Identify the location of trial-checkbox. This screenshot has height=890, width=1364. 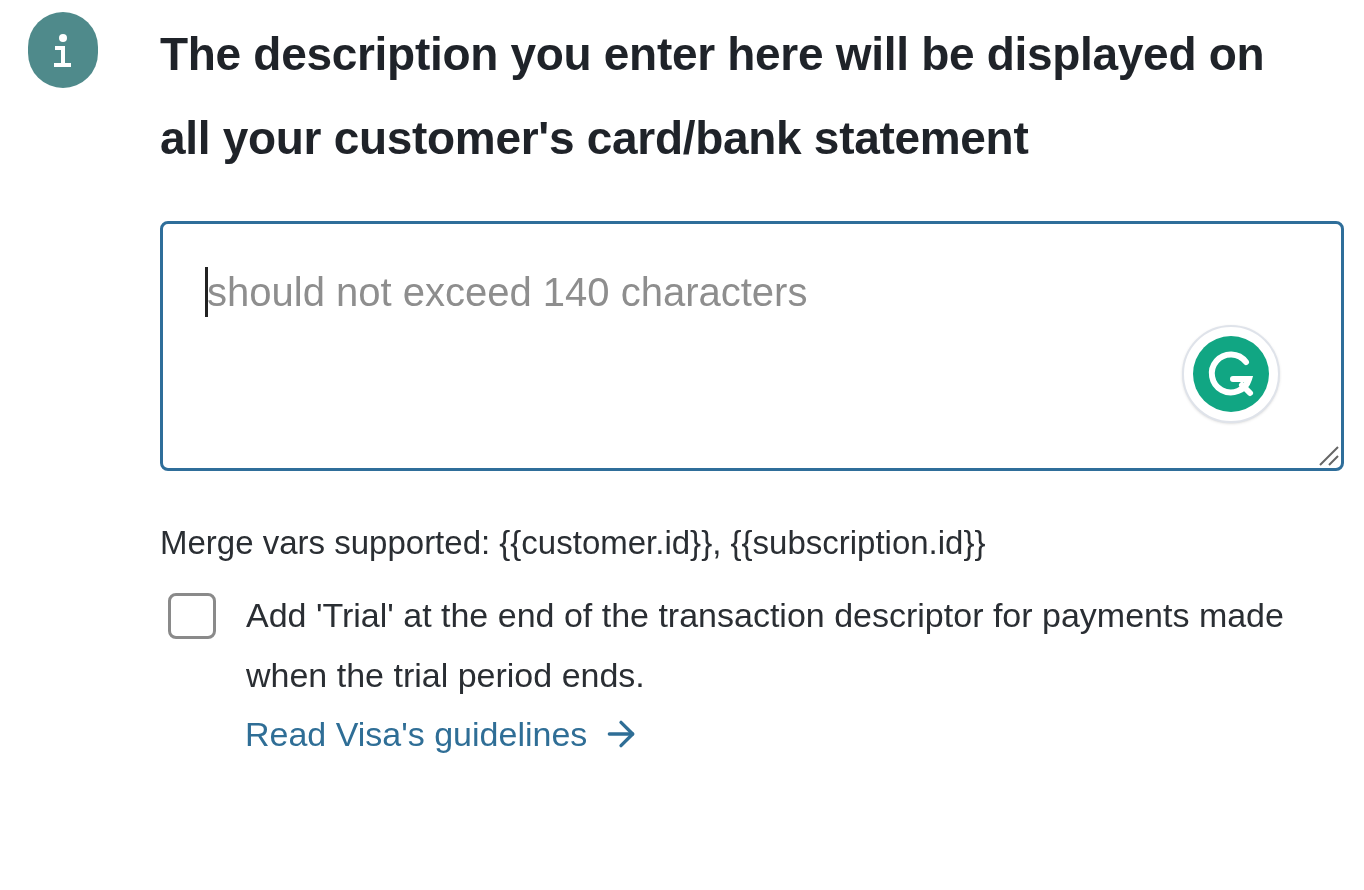
(192, 616).